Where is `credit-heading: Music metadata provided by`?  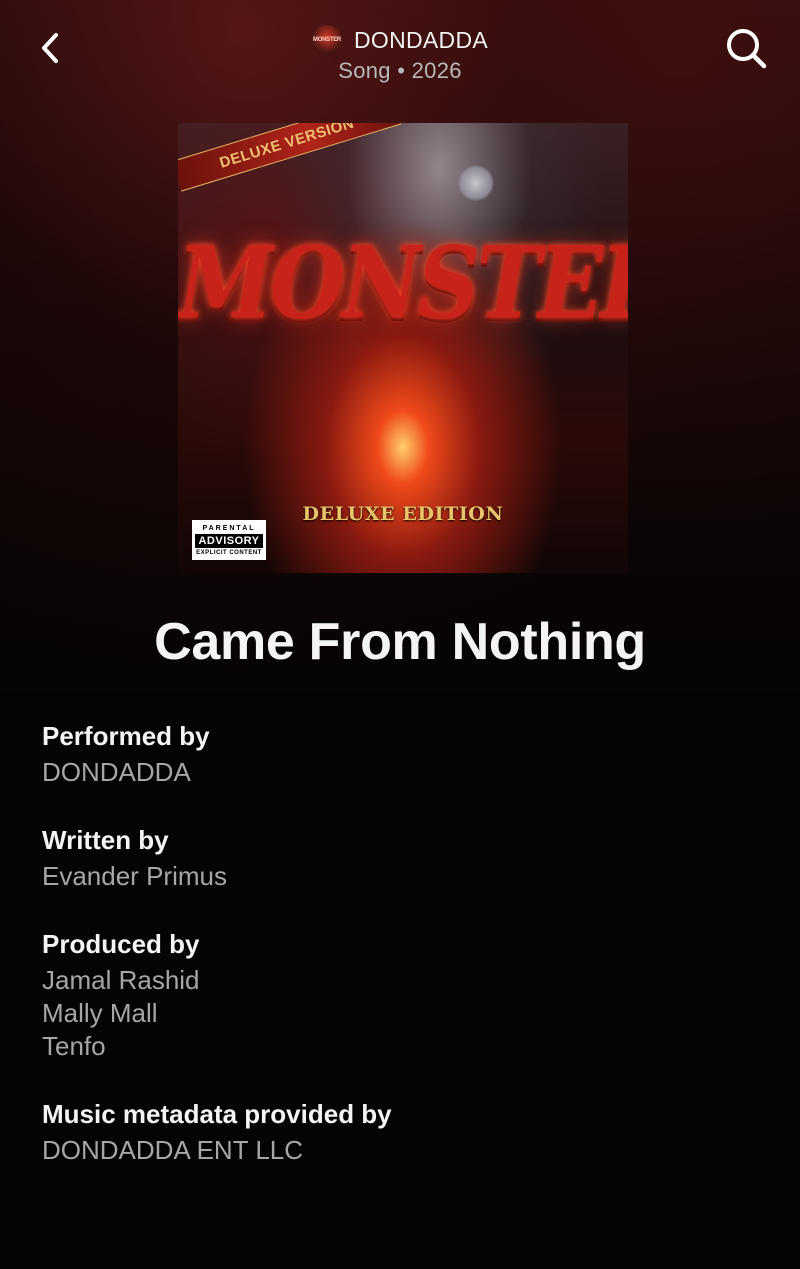
credit-heading: Music metadata provided by is located at coordinates (217, 1114).